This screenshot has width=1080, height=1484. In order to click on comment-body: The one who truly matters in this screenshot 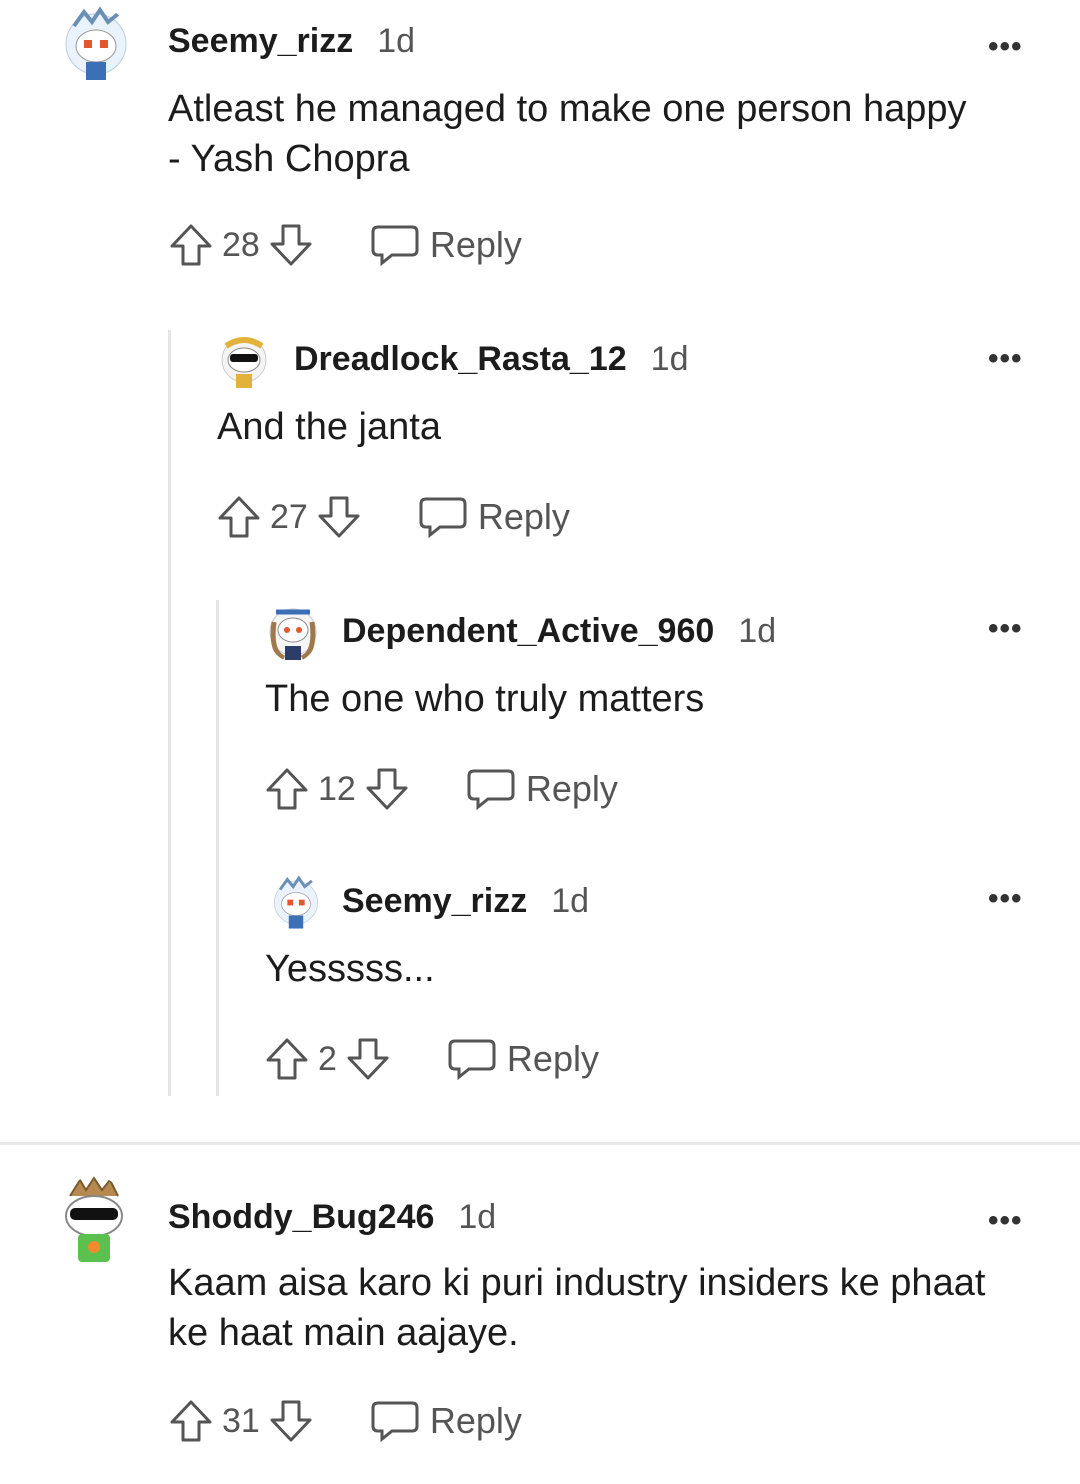, I will do `click(485, 699)`.